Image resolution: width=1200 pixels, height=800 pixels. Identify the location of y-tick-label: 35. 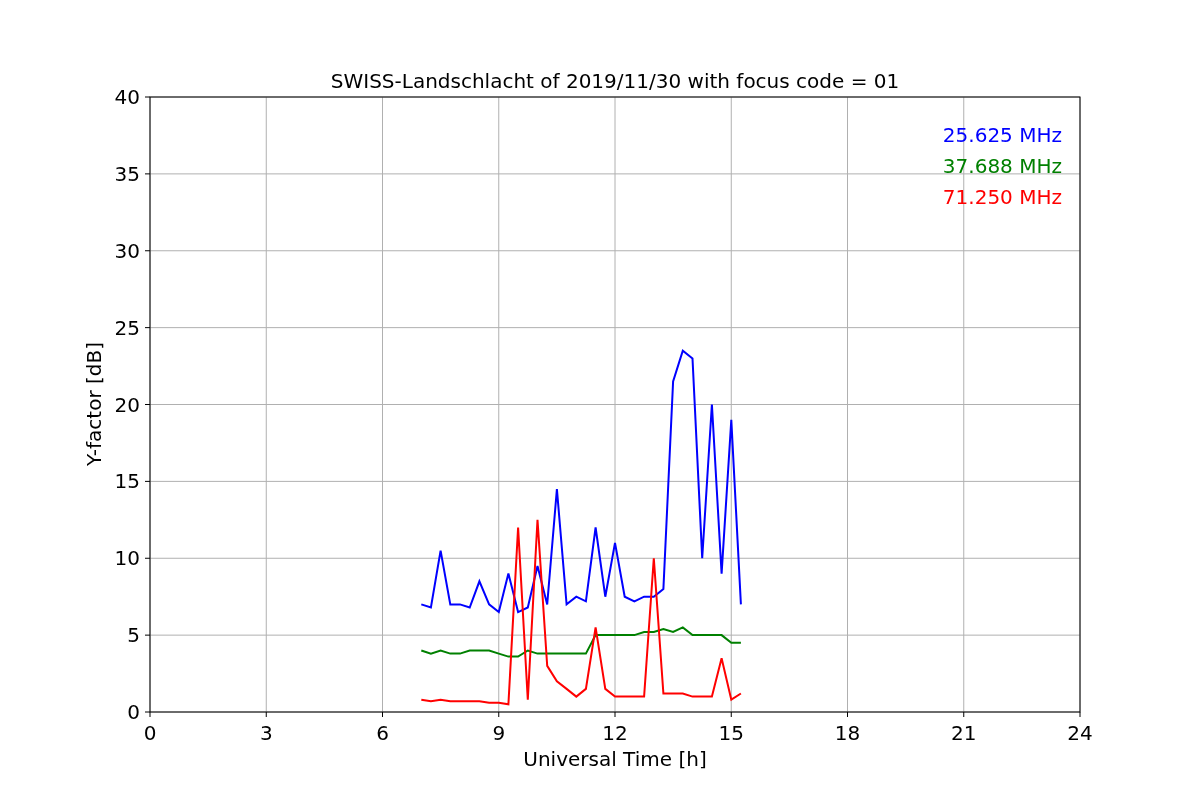
(127, 173).